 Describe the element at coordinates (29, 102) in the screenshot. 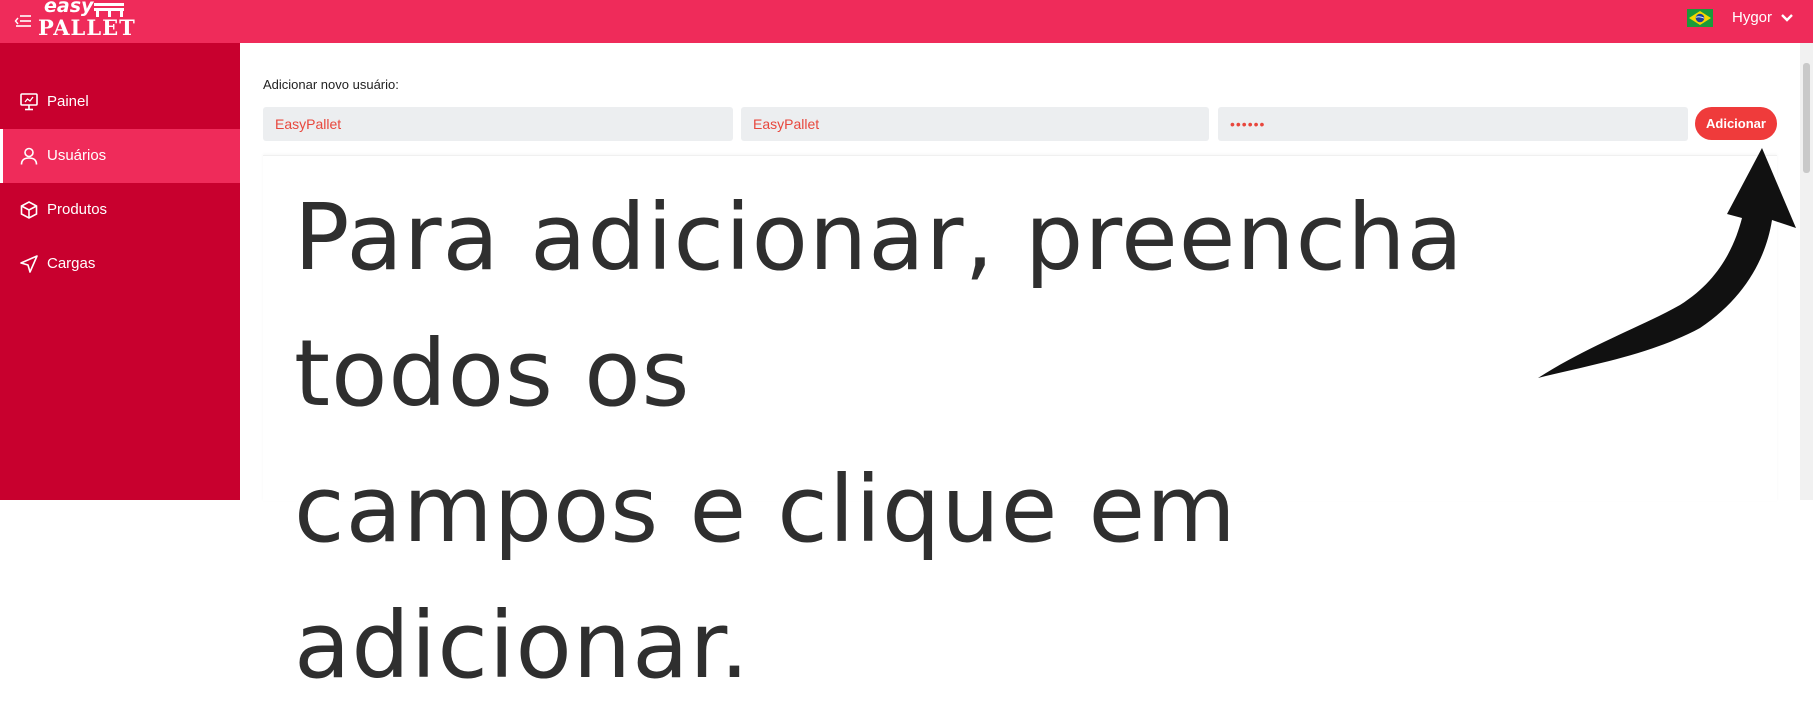

I see `monitor-icon` at that location.